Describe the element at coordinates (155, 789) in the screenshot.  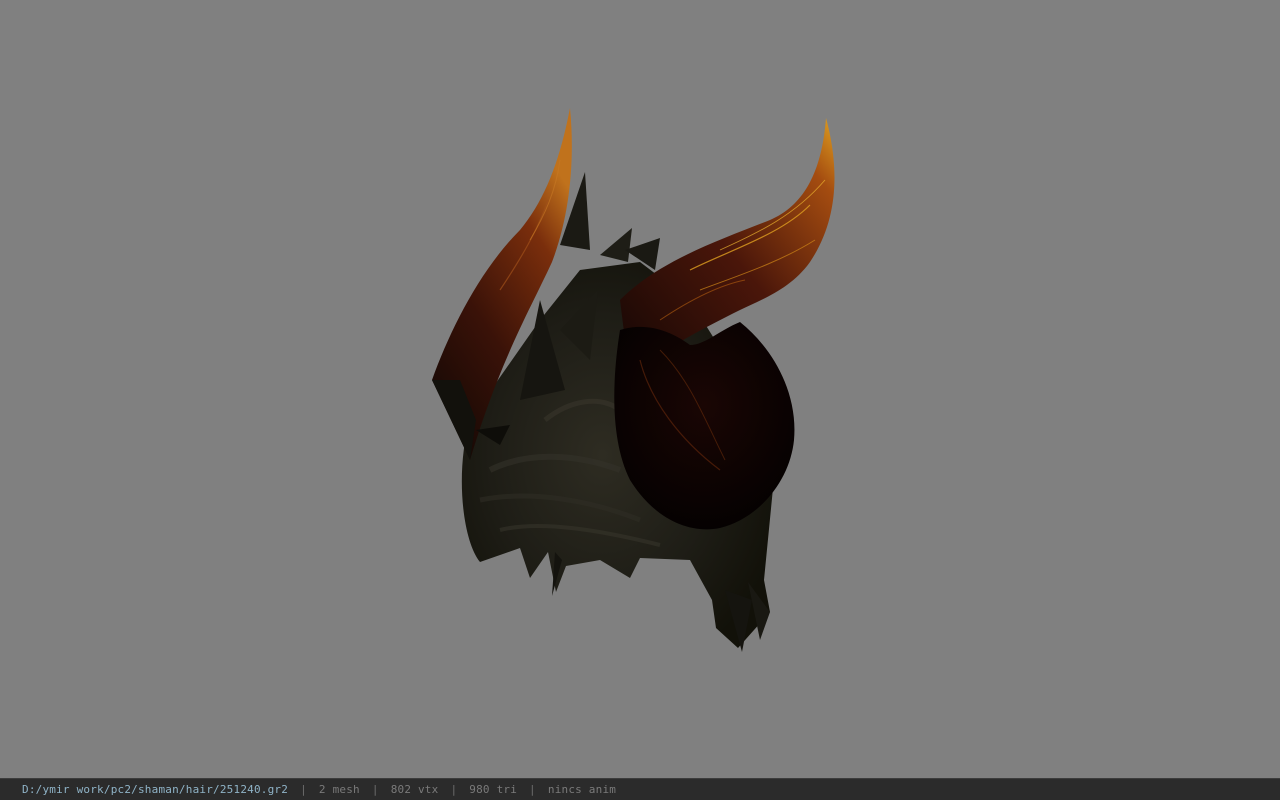
I see `file-path: D:/ymir work/pc2/shaman/hair/251240.gr2` at that location.